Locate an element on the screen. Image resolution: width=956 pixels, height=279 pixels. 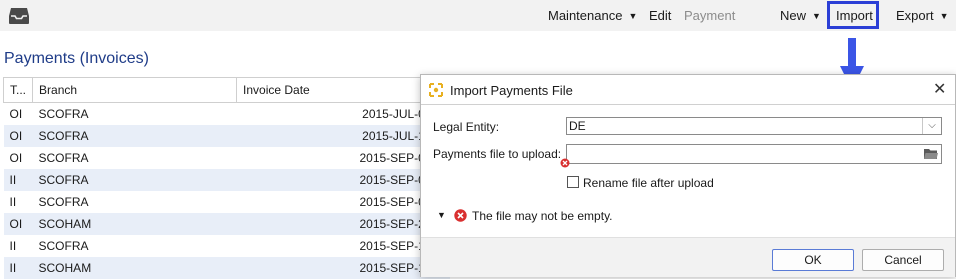
export-menu: Export ▼ is located at coordinates (922, 15).